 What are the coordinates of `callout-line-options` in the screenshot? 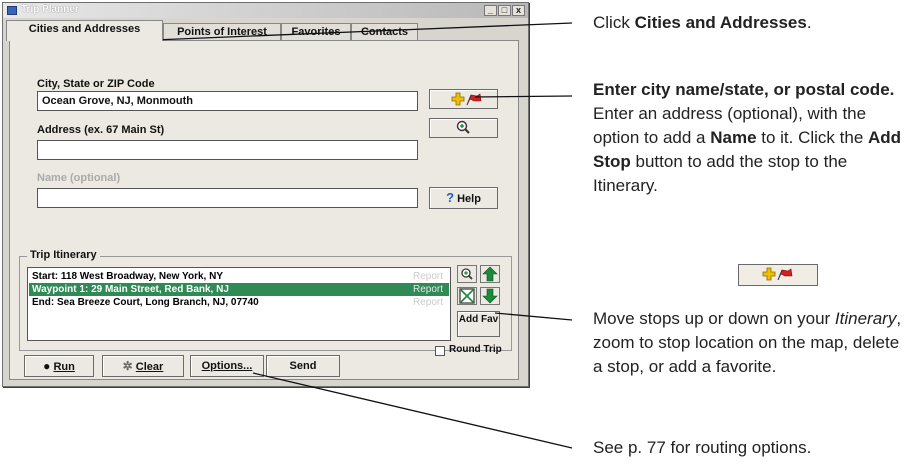 It's located at (412, 410).